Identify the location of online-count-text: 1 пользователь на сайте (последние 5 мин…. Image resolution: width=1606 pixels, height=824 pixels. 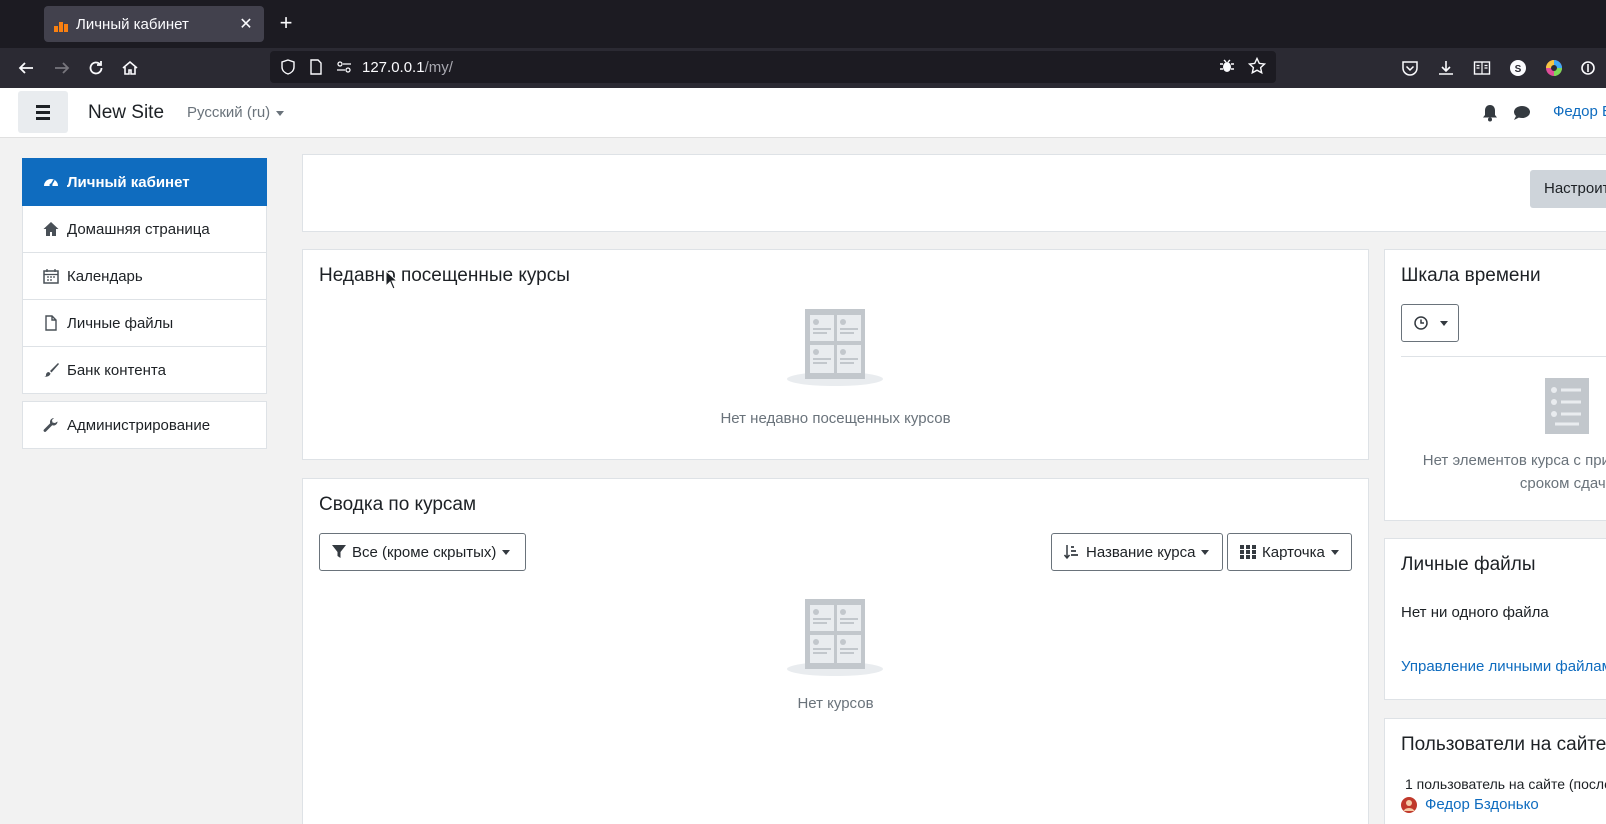
(1505, 784).